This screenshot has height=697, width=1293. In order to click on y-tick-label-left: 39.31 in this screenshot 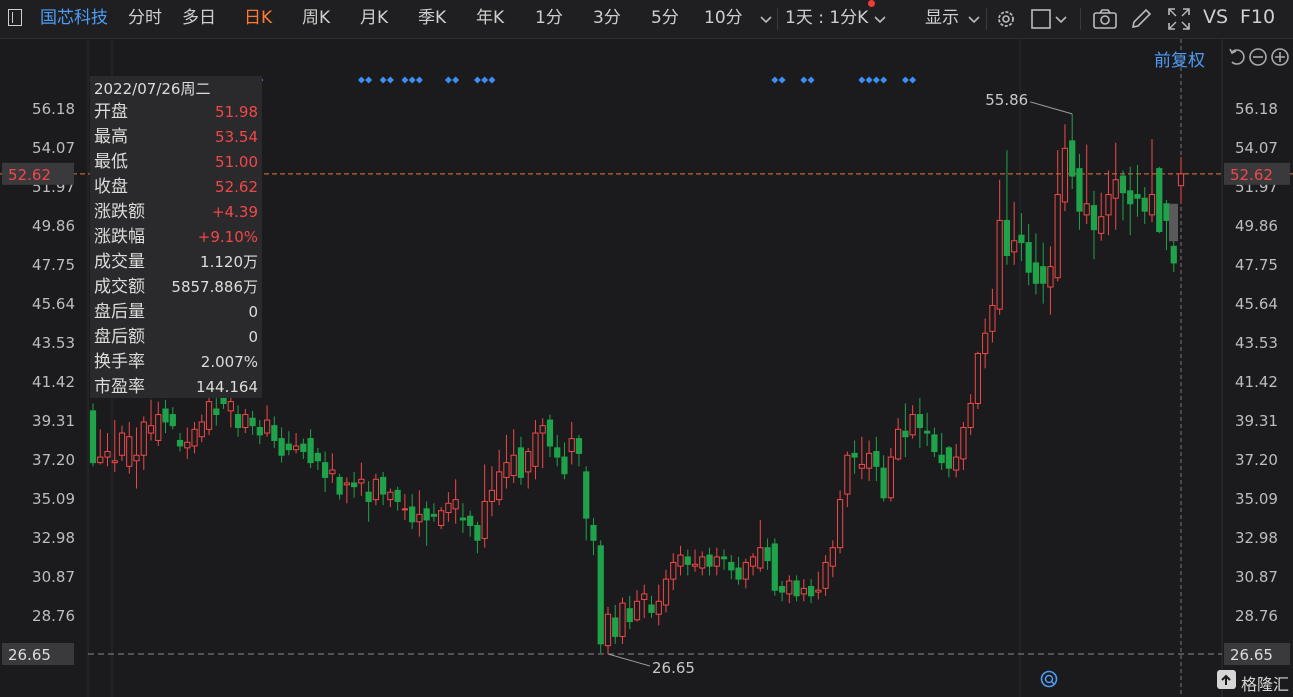, I will do `click(53, 421)`.